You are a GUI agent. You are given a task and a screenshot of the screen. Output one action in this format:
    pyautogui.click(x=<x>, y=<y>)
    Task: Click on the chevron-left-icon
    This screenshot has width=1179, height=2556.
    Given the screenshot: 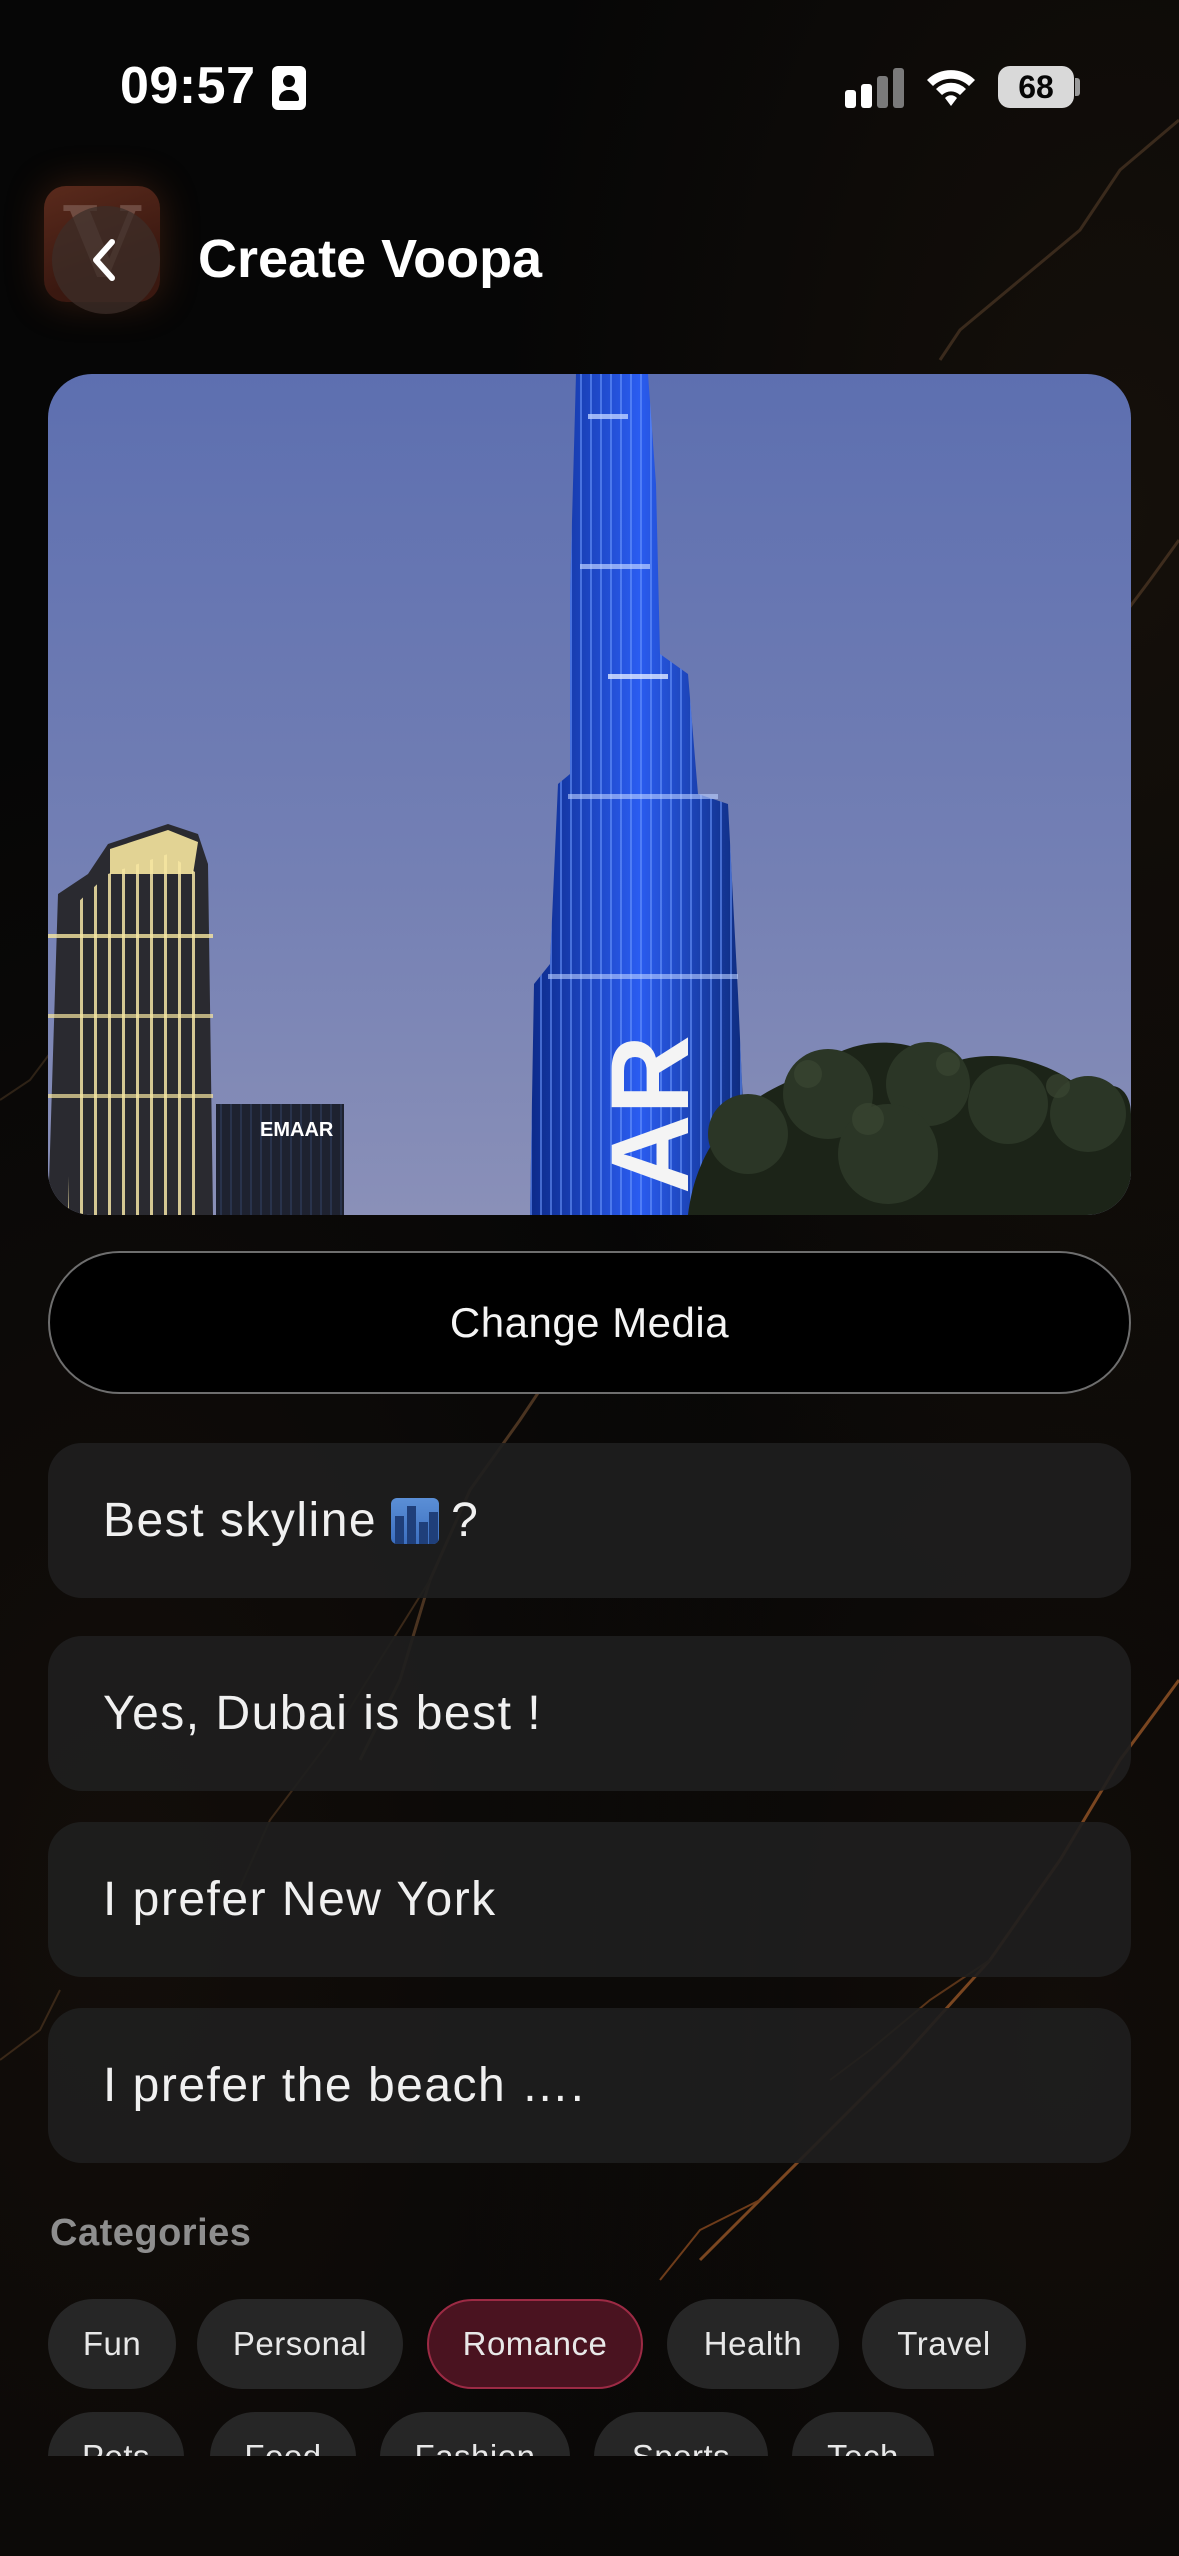 What is the action you would take?
    pyautogui.click(x=104, y=260)
    